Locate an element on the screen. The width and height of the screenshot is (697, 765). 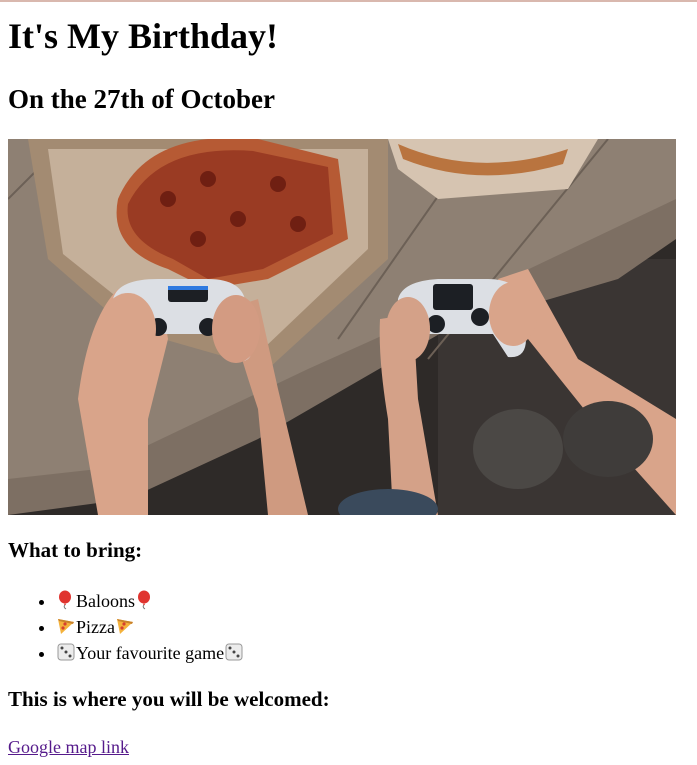
list-item-pizza: Pizza is located at coordinates (150, 627).